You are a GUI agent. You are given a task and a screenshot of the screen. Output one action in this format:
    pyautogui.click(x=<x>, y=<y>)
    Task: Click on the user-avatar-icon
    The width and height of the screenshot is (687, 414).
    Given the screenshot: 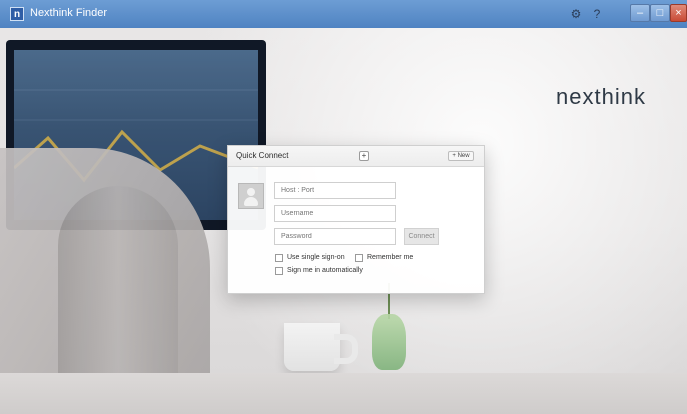 What is the action you would take?
    pyautogui.click(x=251, y=196)
    